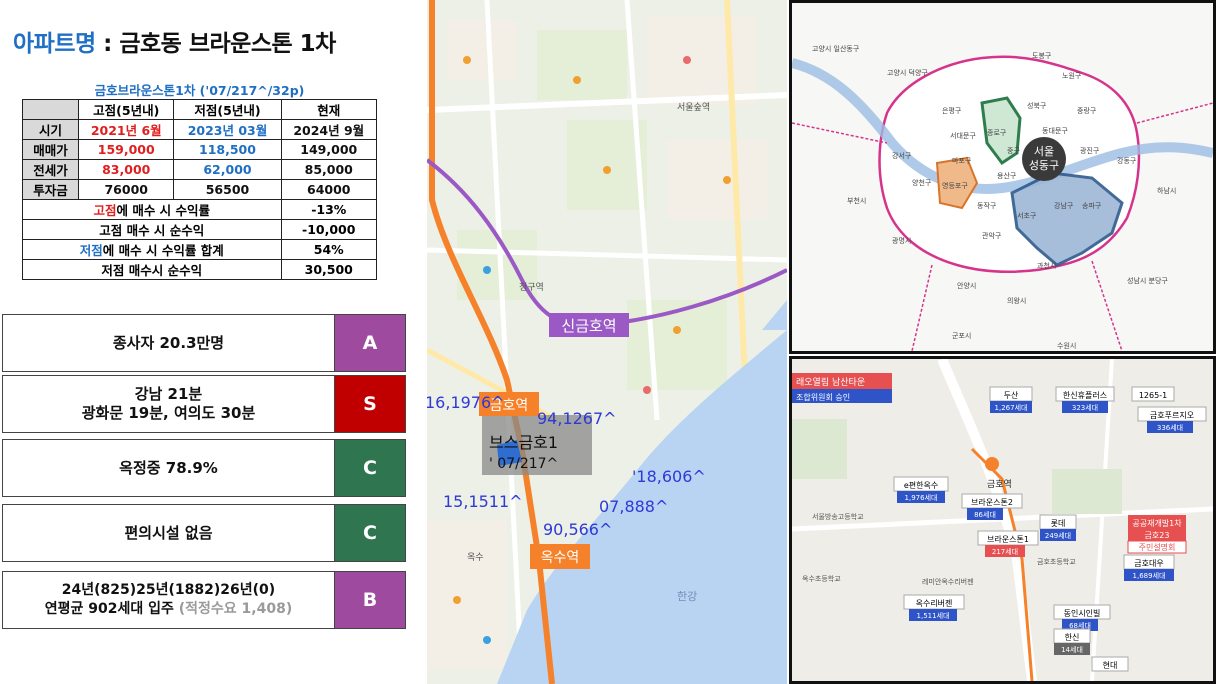 This screenshot has height=684, width=1216. I want to click on grade-badge: B, so click(370, 600).